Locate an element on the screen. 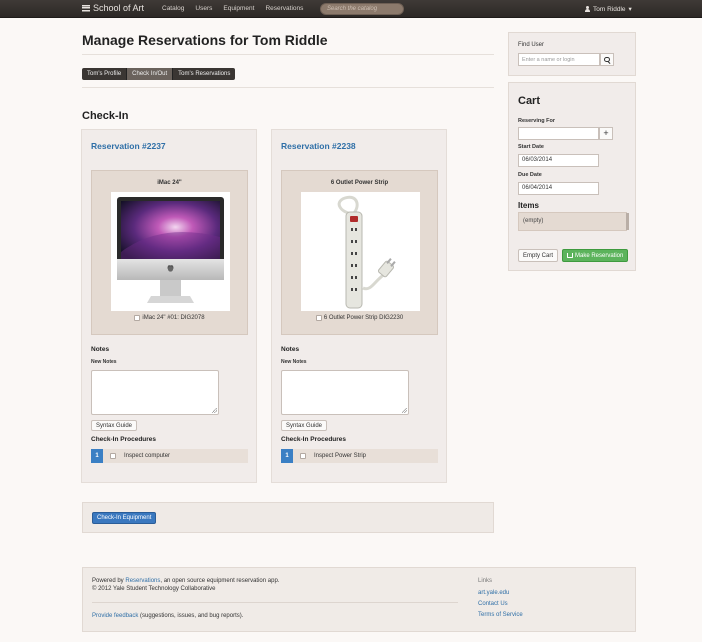  page-title: Manage Reservations for Tom Riddle is located at coordinates (205, 40).